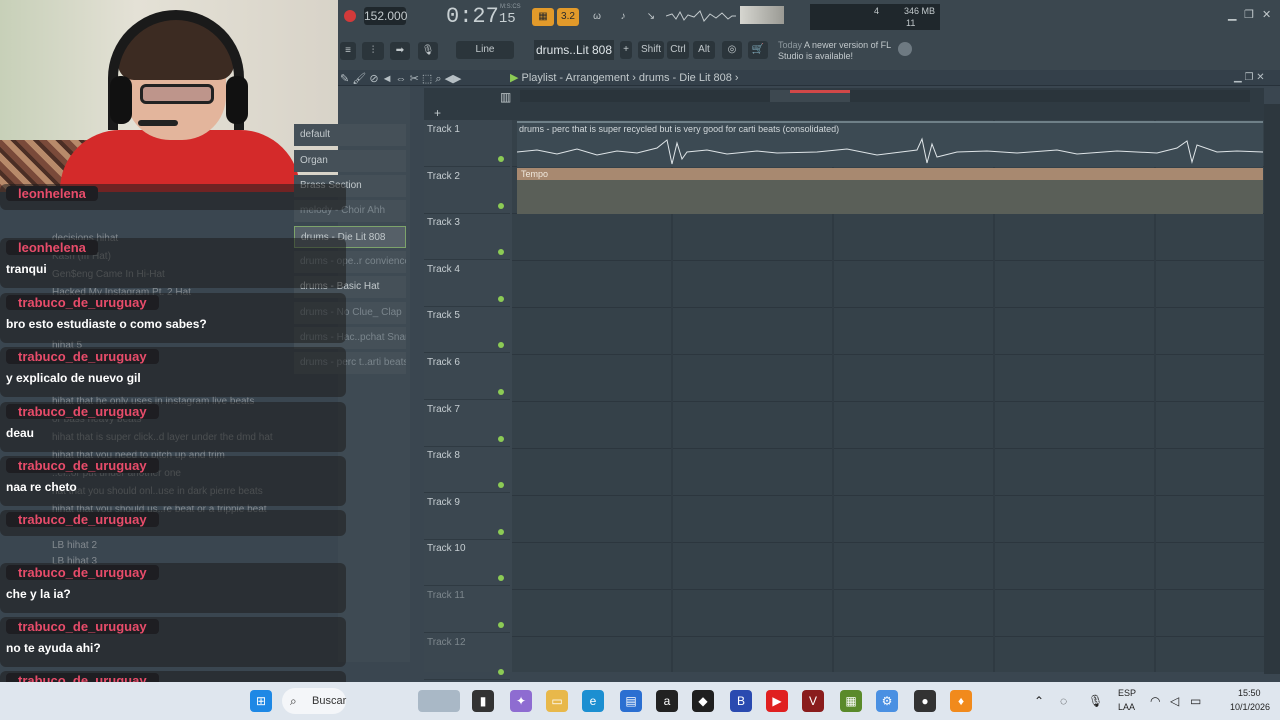 The image size is (1280, 720). What do you see at coordinates (467, 143) in the screenshot?
I see `track-header: Track 1` at bounding box center [467, 143].